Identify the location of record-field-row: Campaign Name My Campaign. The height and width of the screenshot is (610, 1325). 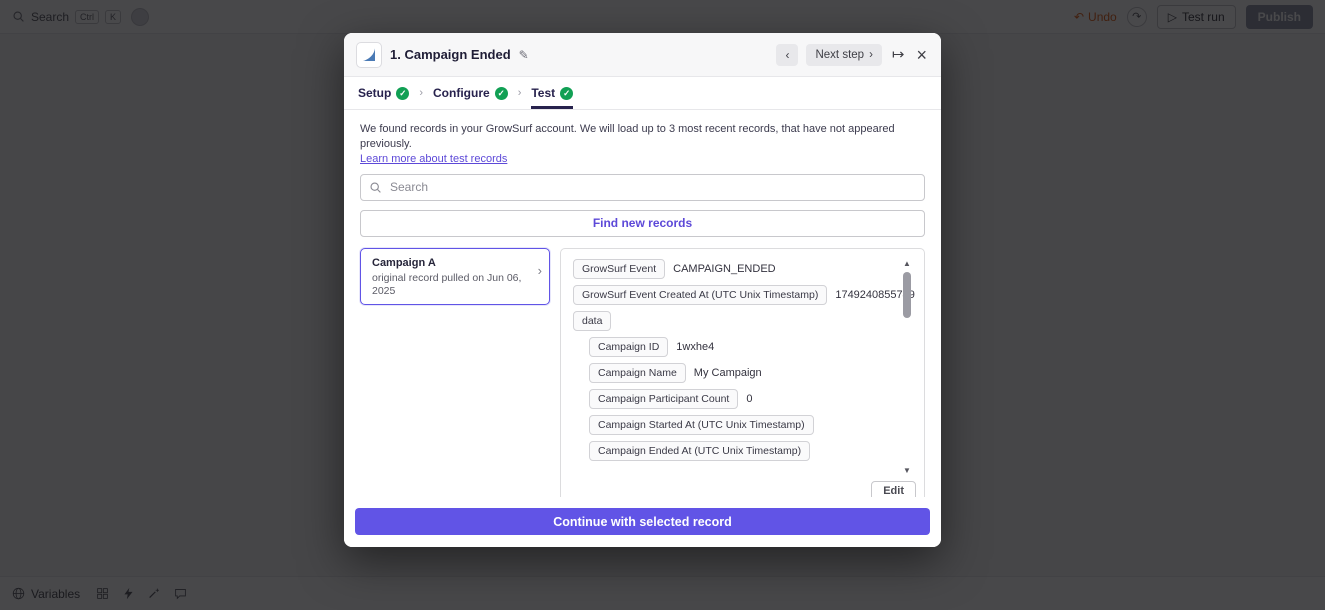
(741, 372).